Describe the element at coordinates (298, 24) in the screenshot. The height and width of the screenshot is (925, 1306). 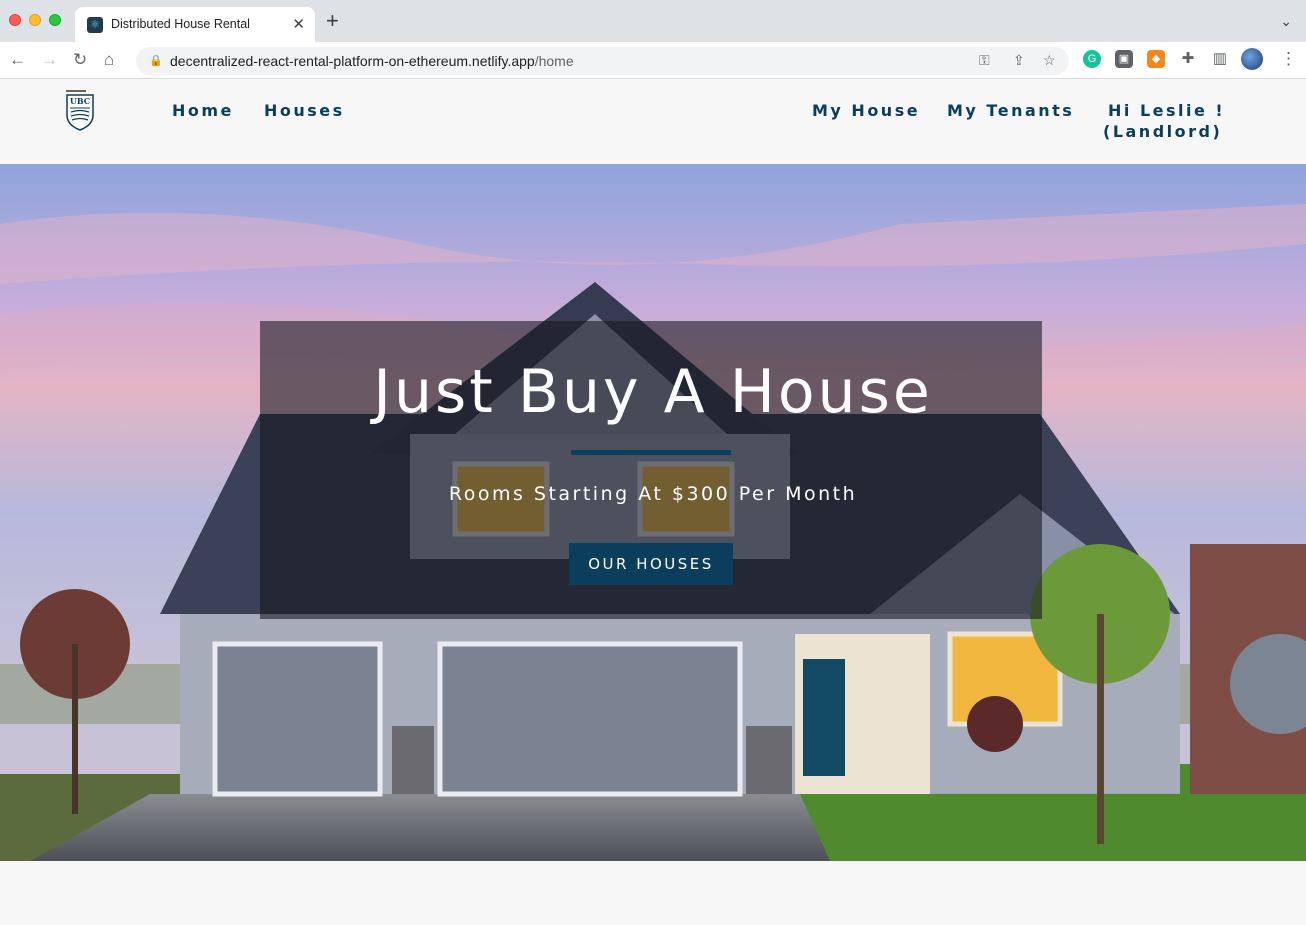
I see `tab-close-icon: ✕` at that location.